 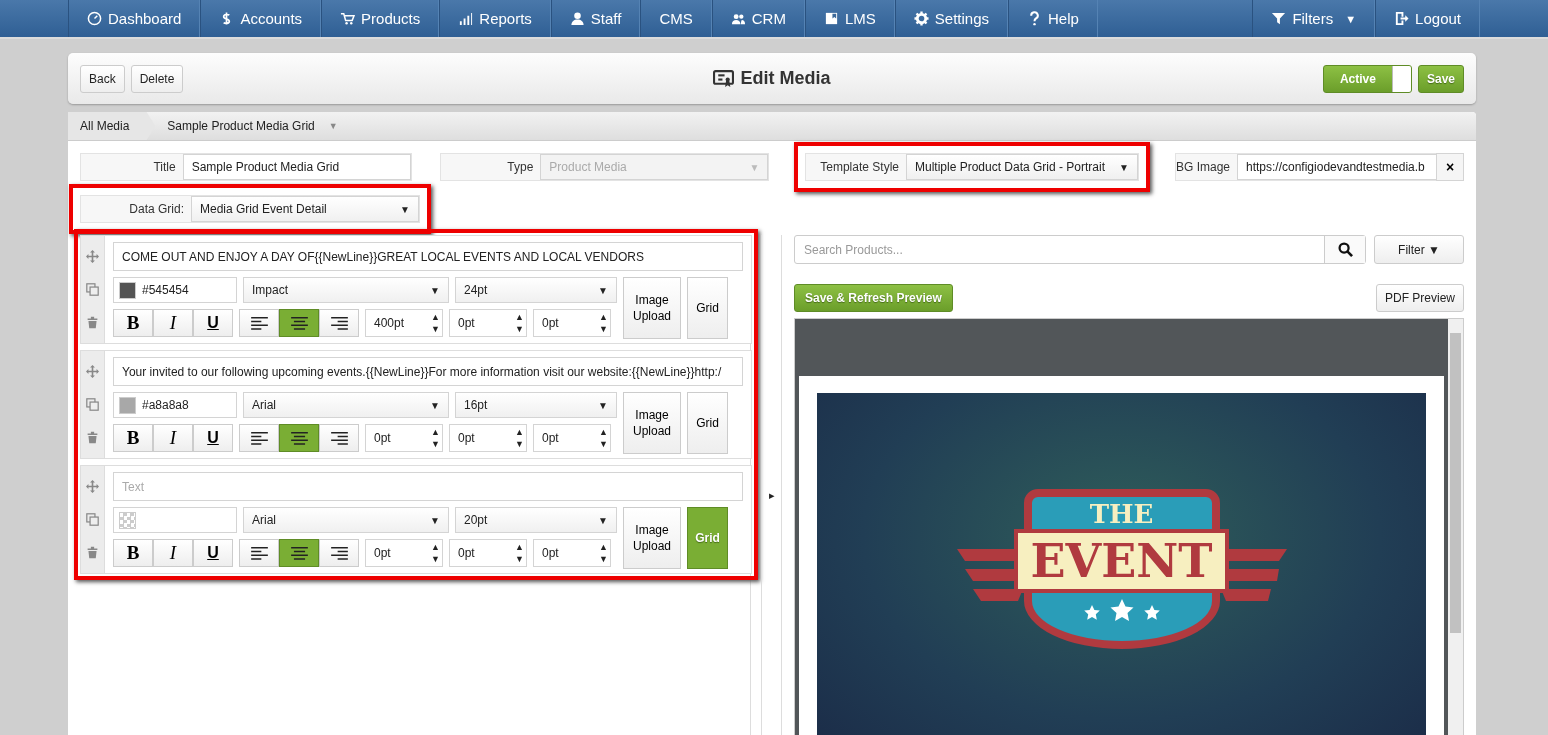 What do you see at coordinates (404, 323) in the screenshot?
I see `number-field: 400pt ▲ ▼` at bounding box center [404, 323].